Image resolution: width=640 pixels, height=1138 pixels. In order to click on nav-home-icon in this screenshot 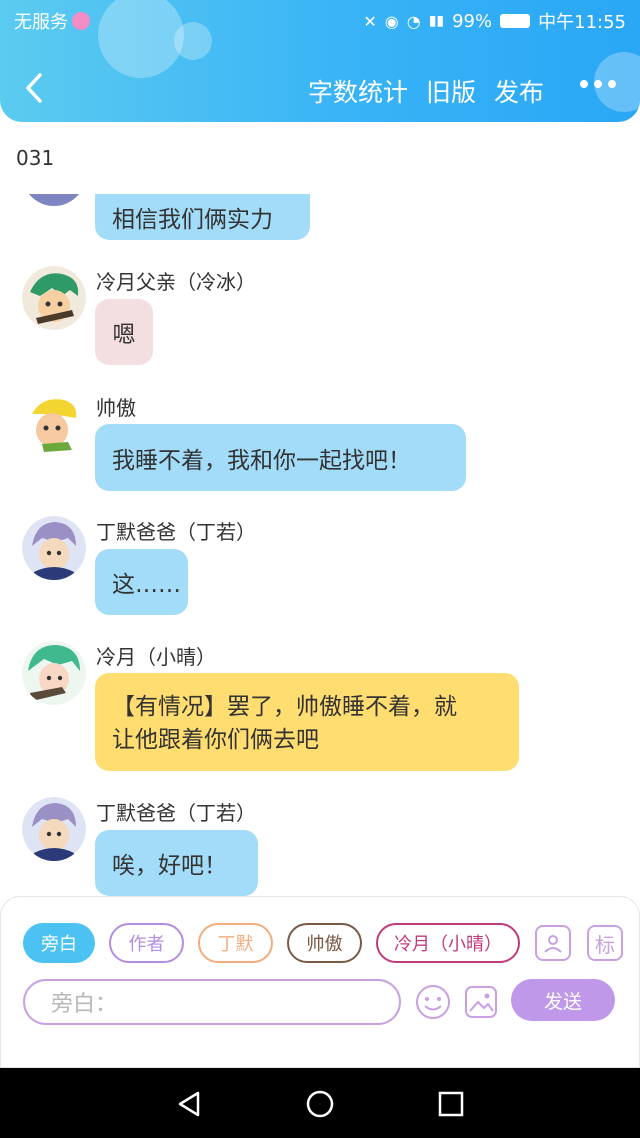, I will do `click(320, 1104)`.